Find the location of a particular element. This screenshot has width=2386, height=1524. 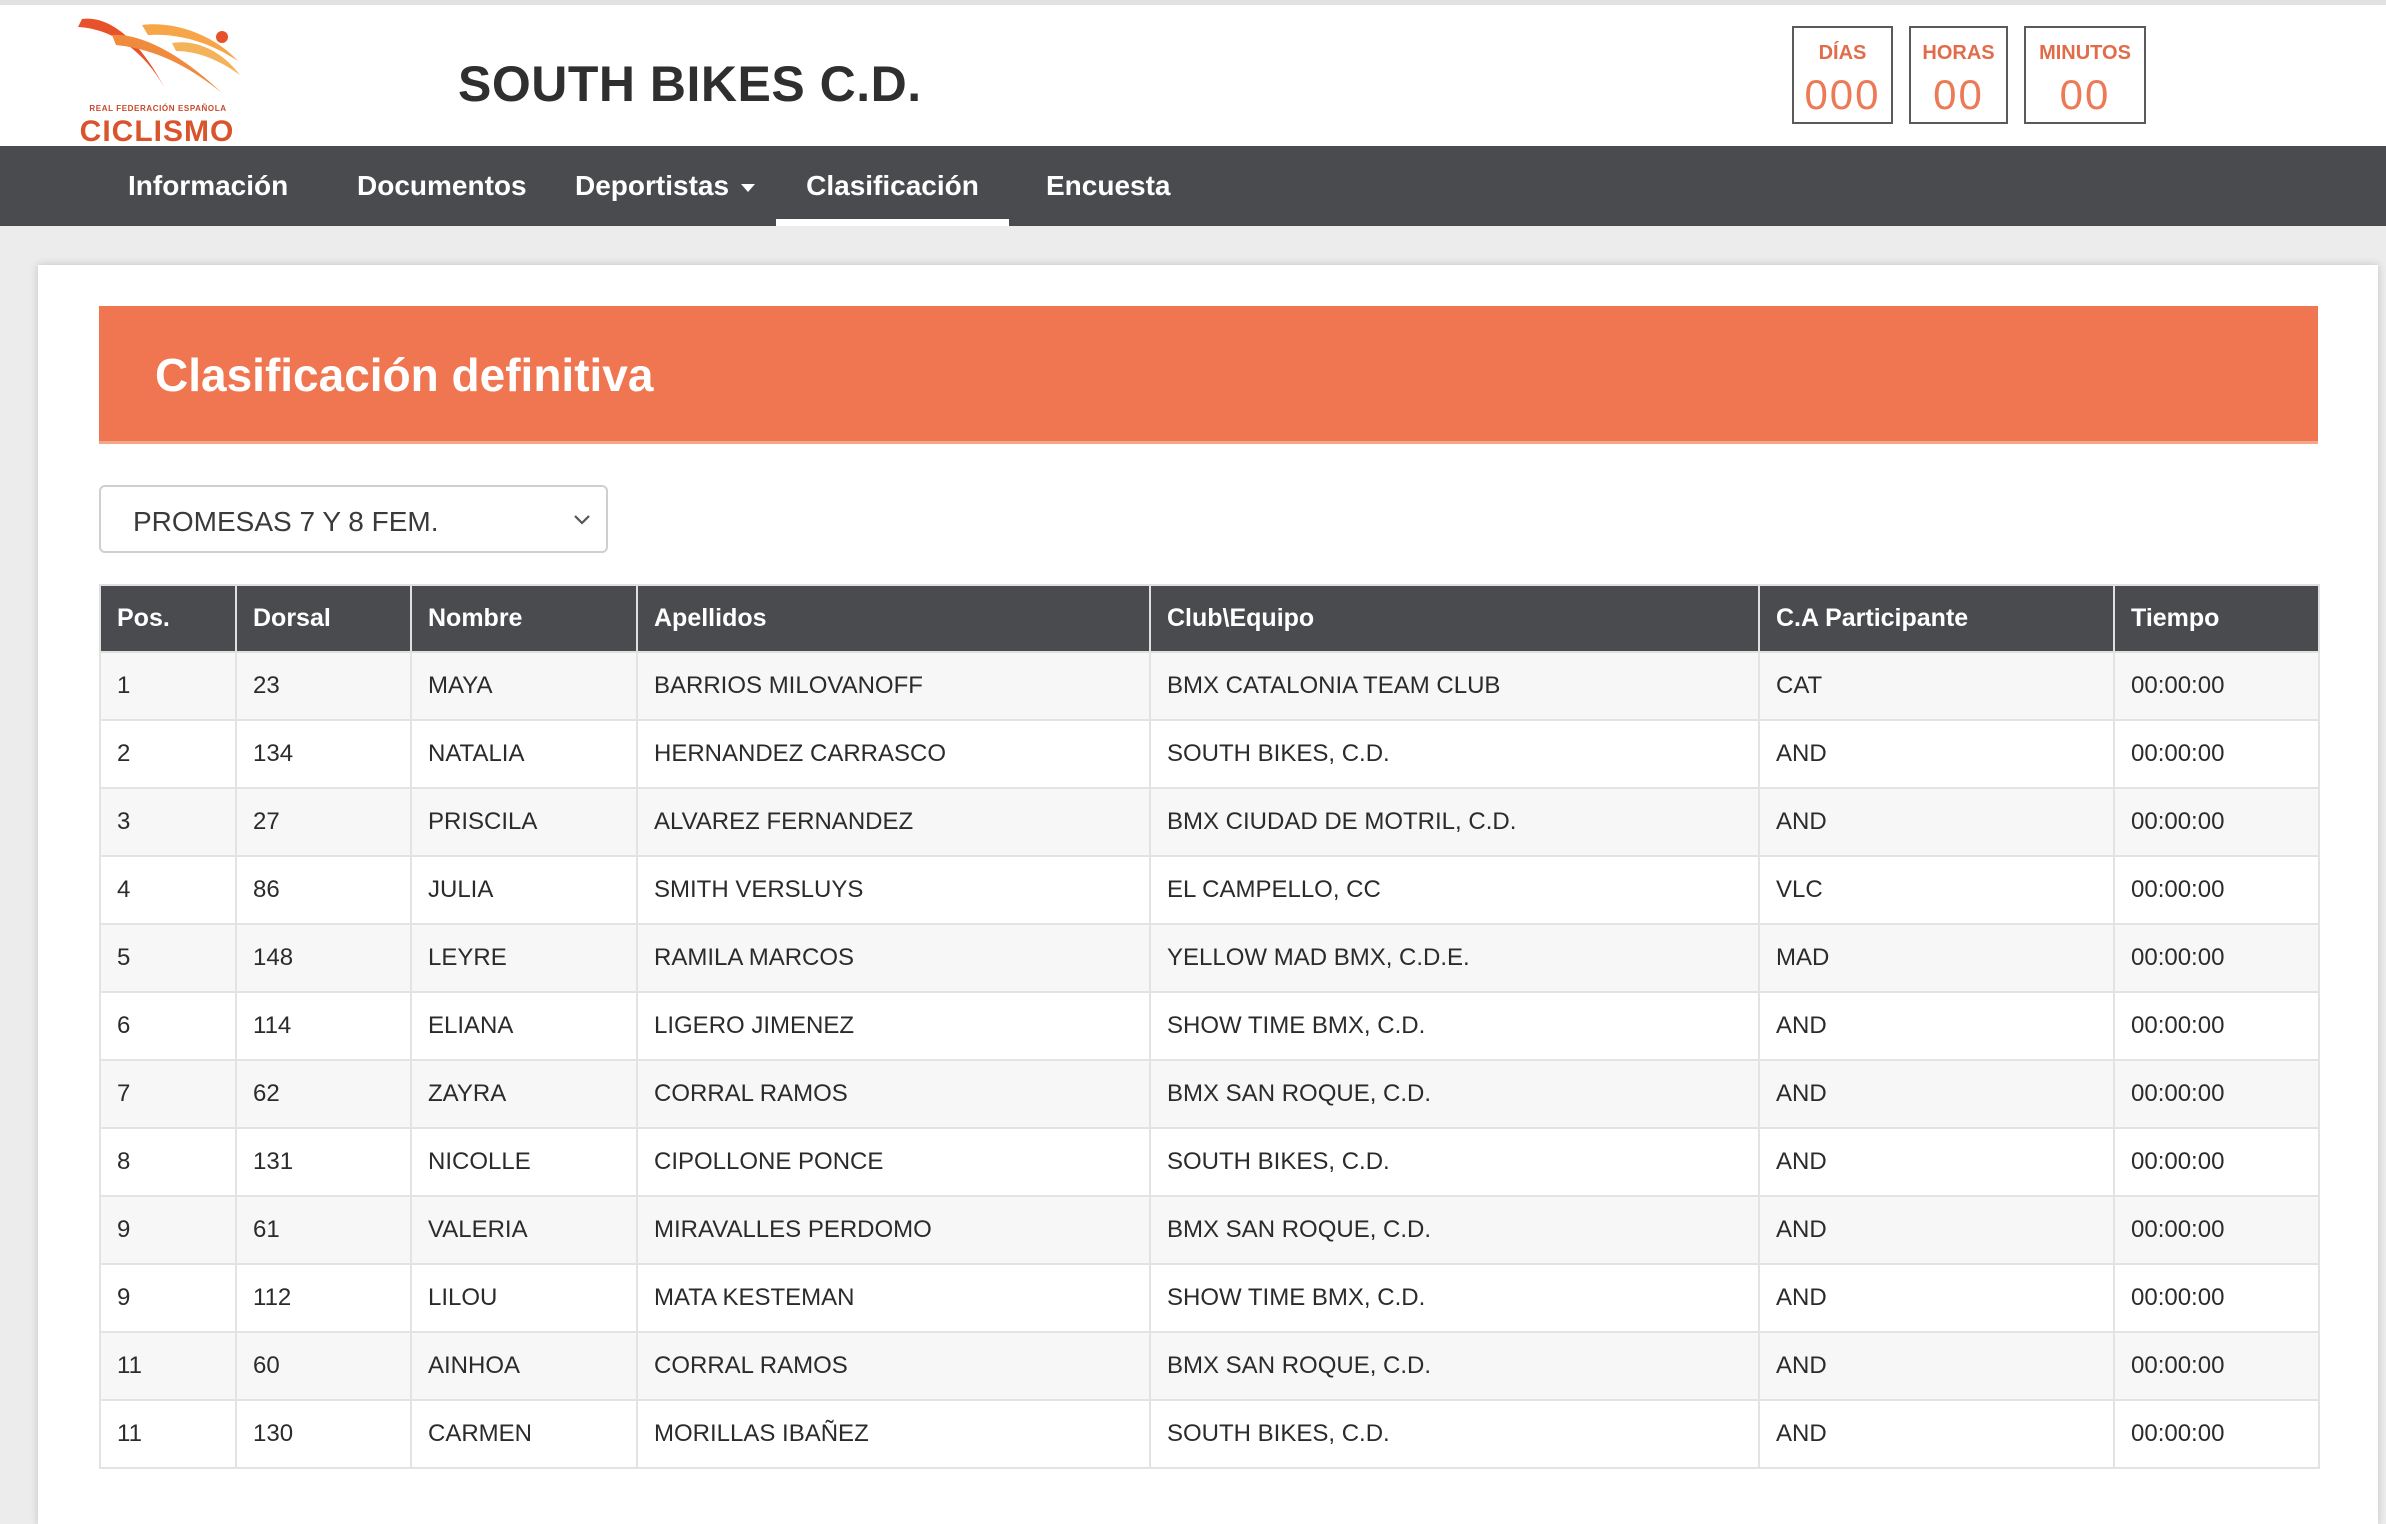

nav-item-documentos: Documentos is located at coordinates (442, 186).